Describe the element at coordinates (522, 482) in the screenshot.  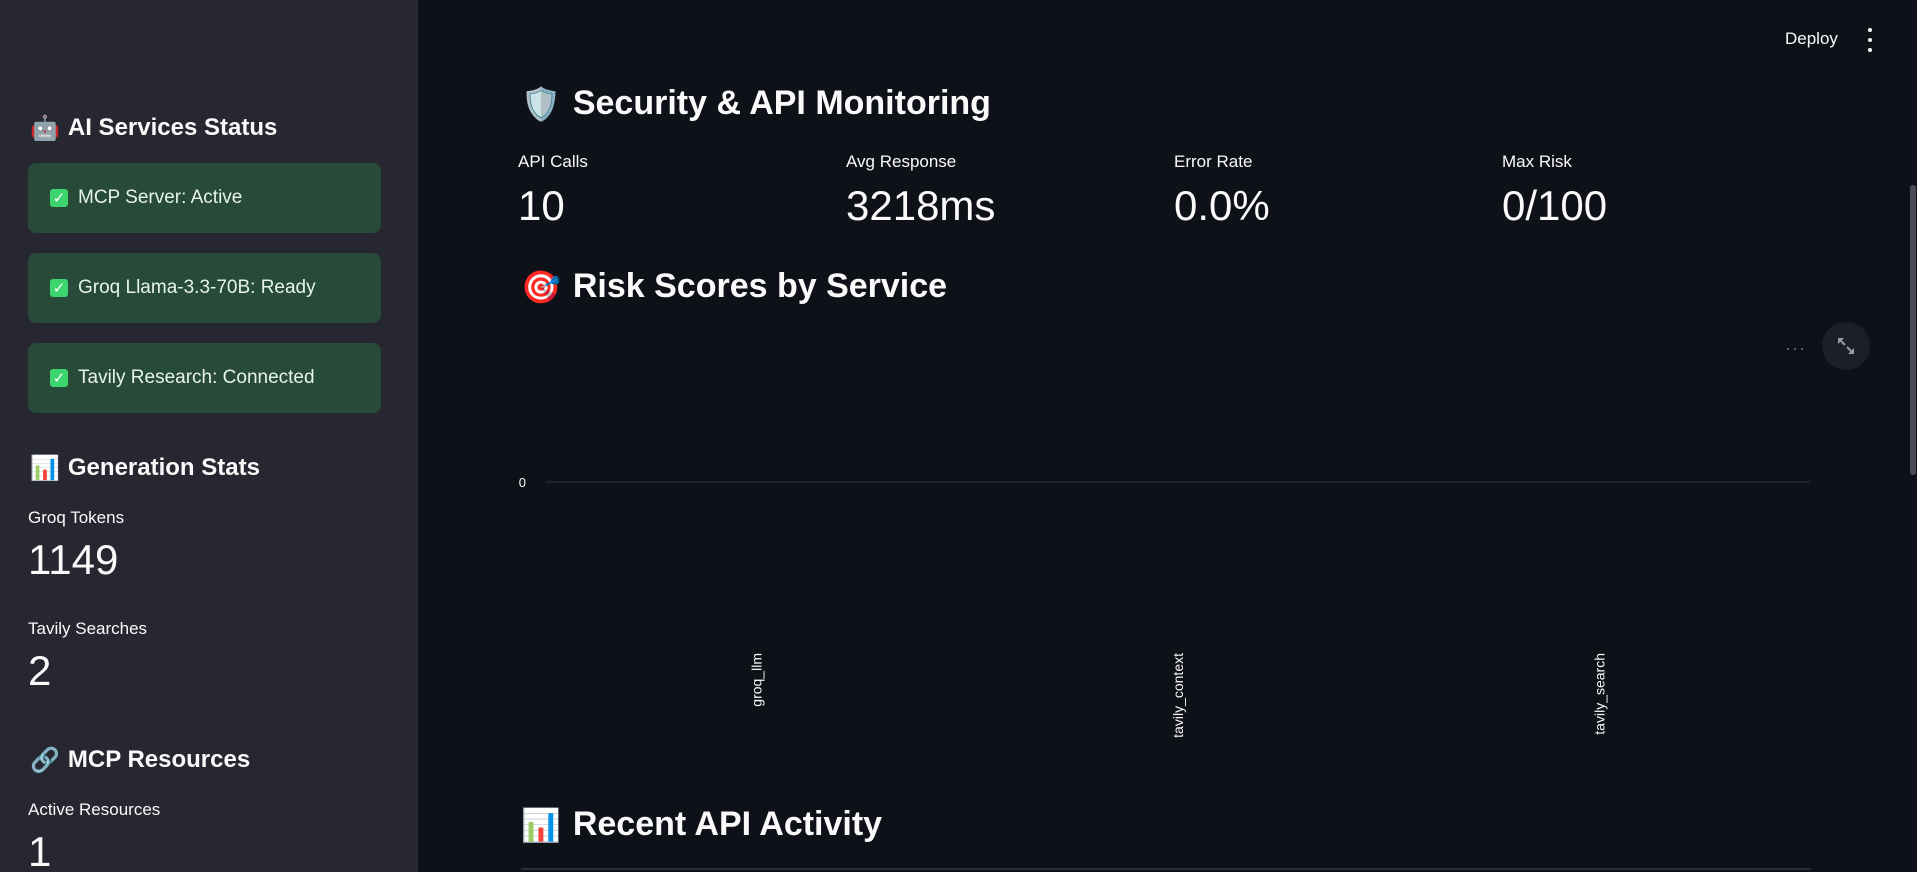
I see `y-tick-label: 0` at that location.